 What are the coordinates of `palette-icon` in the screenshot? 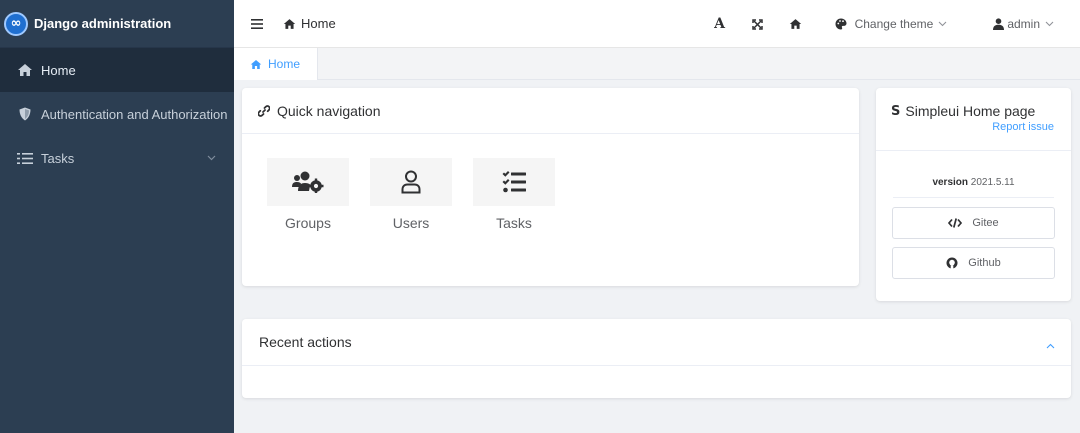 It's located at (841, 24).